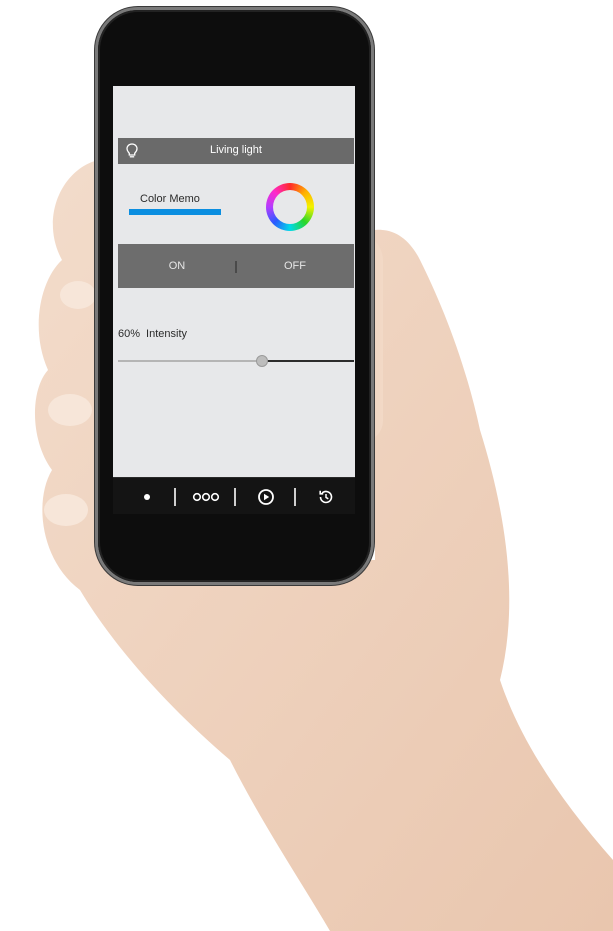  I want to click on three-circles-icon, so click(206, 496).